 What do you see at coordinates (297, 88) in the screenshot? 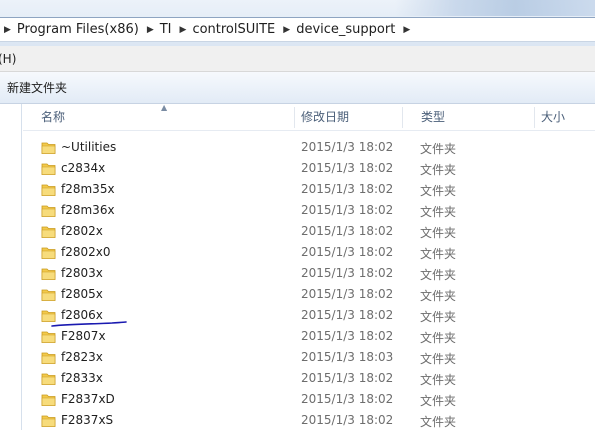
I see `command-bar: 新建文件夹` at bounding box center [297, 88].